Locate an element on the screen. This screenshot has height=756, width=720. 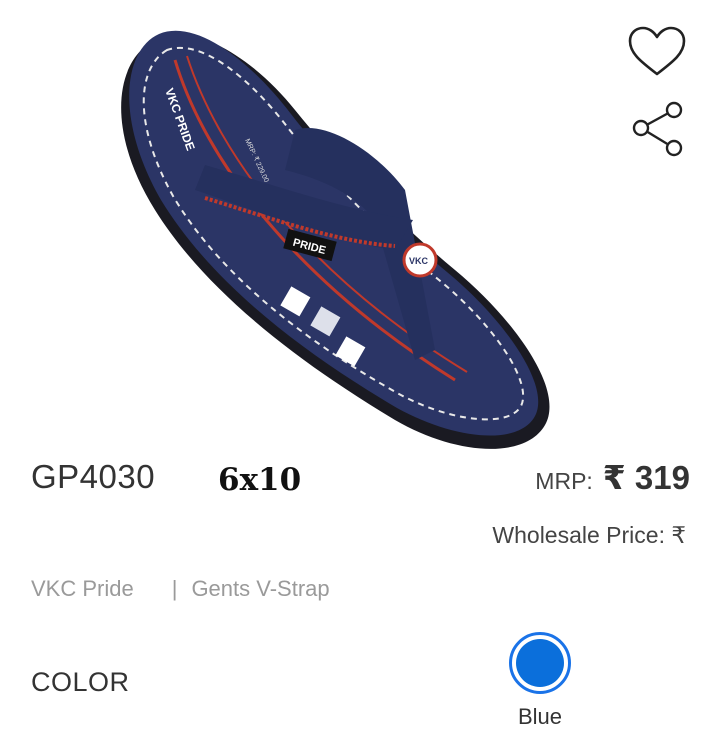
color-swatch-blue is located at coordinates (540, 663).